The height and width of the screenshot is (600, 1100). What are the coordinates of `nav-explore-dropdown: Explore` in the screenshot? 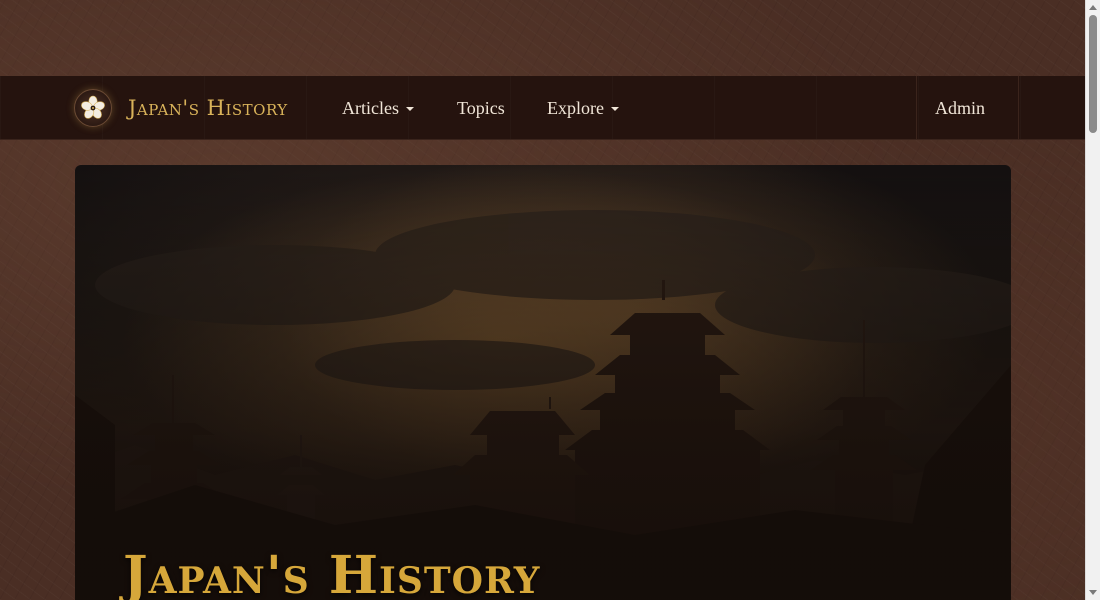 It's located at (583, 108).